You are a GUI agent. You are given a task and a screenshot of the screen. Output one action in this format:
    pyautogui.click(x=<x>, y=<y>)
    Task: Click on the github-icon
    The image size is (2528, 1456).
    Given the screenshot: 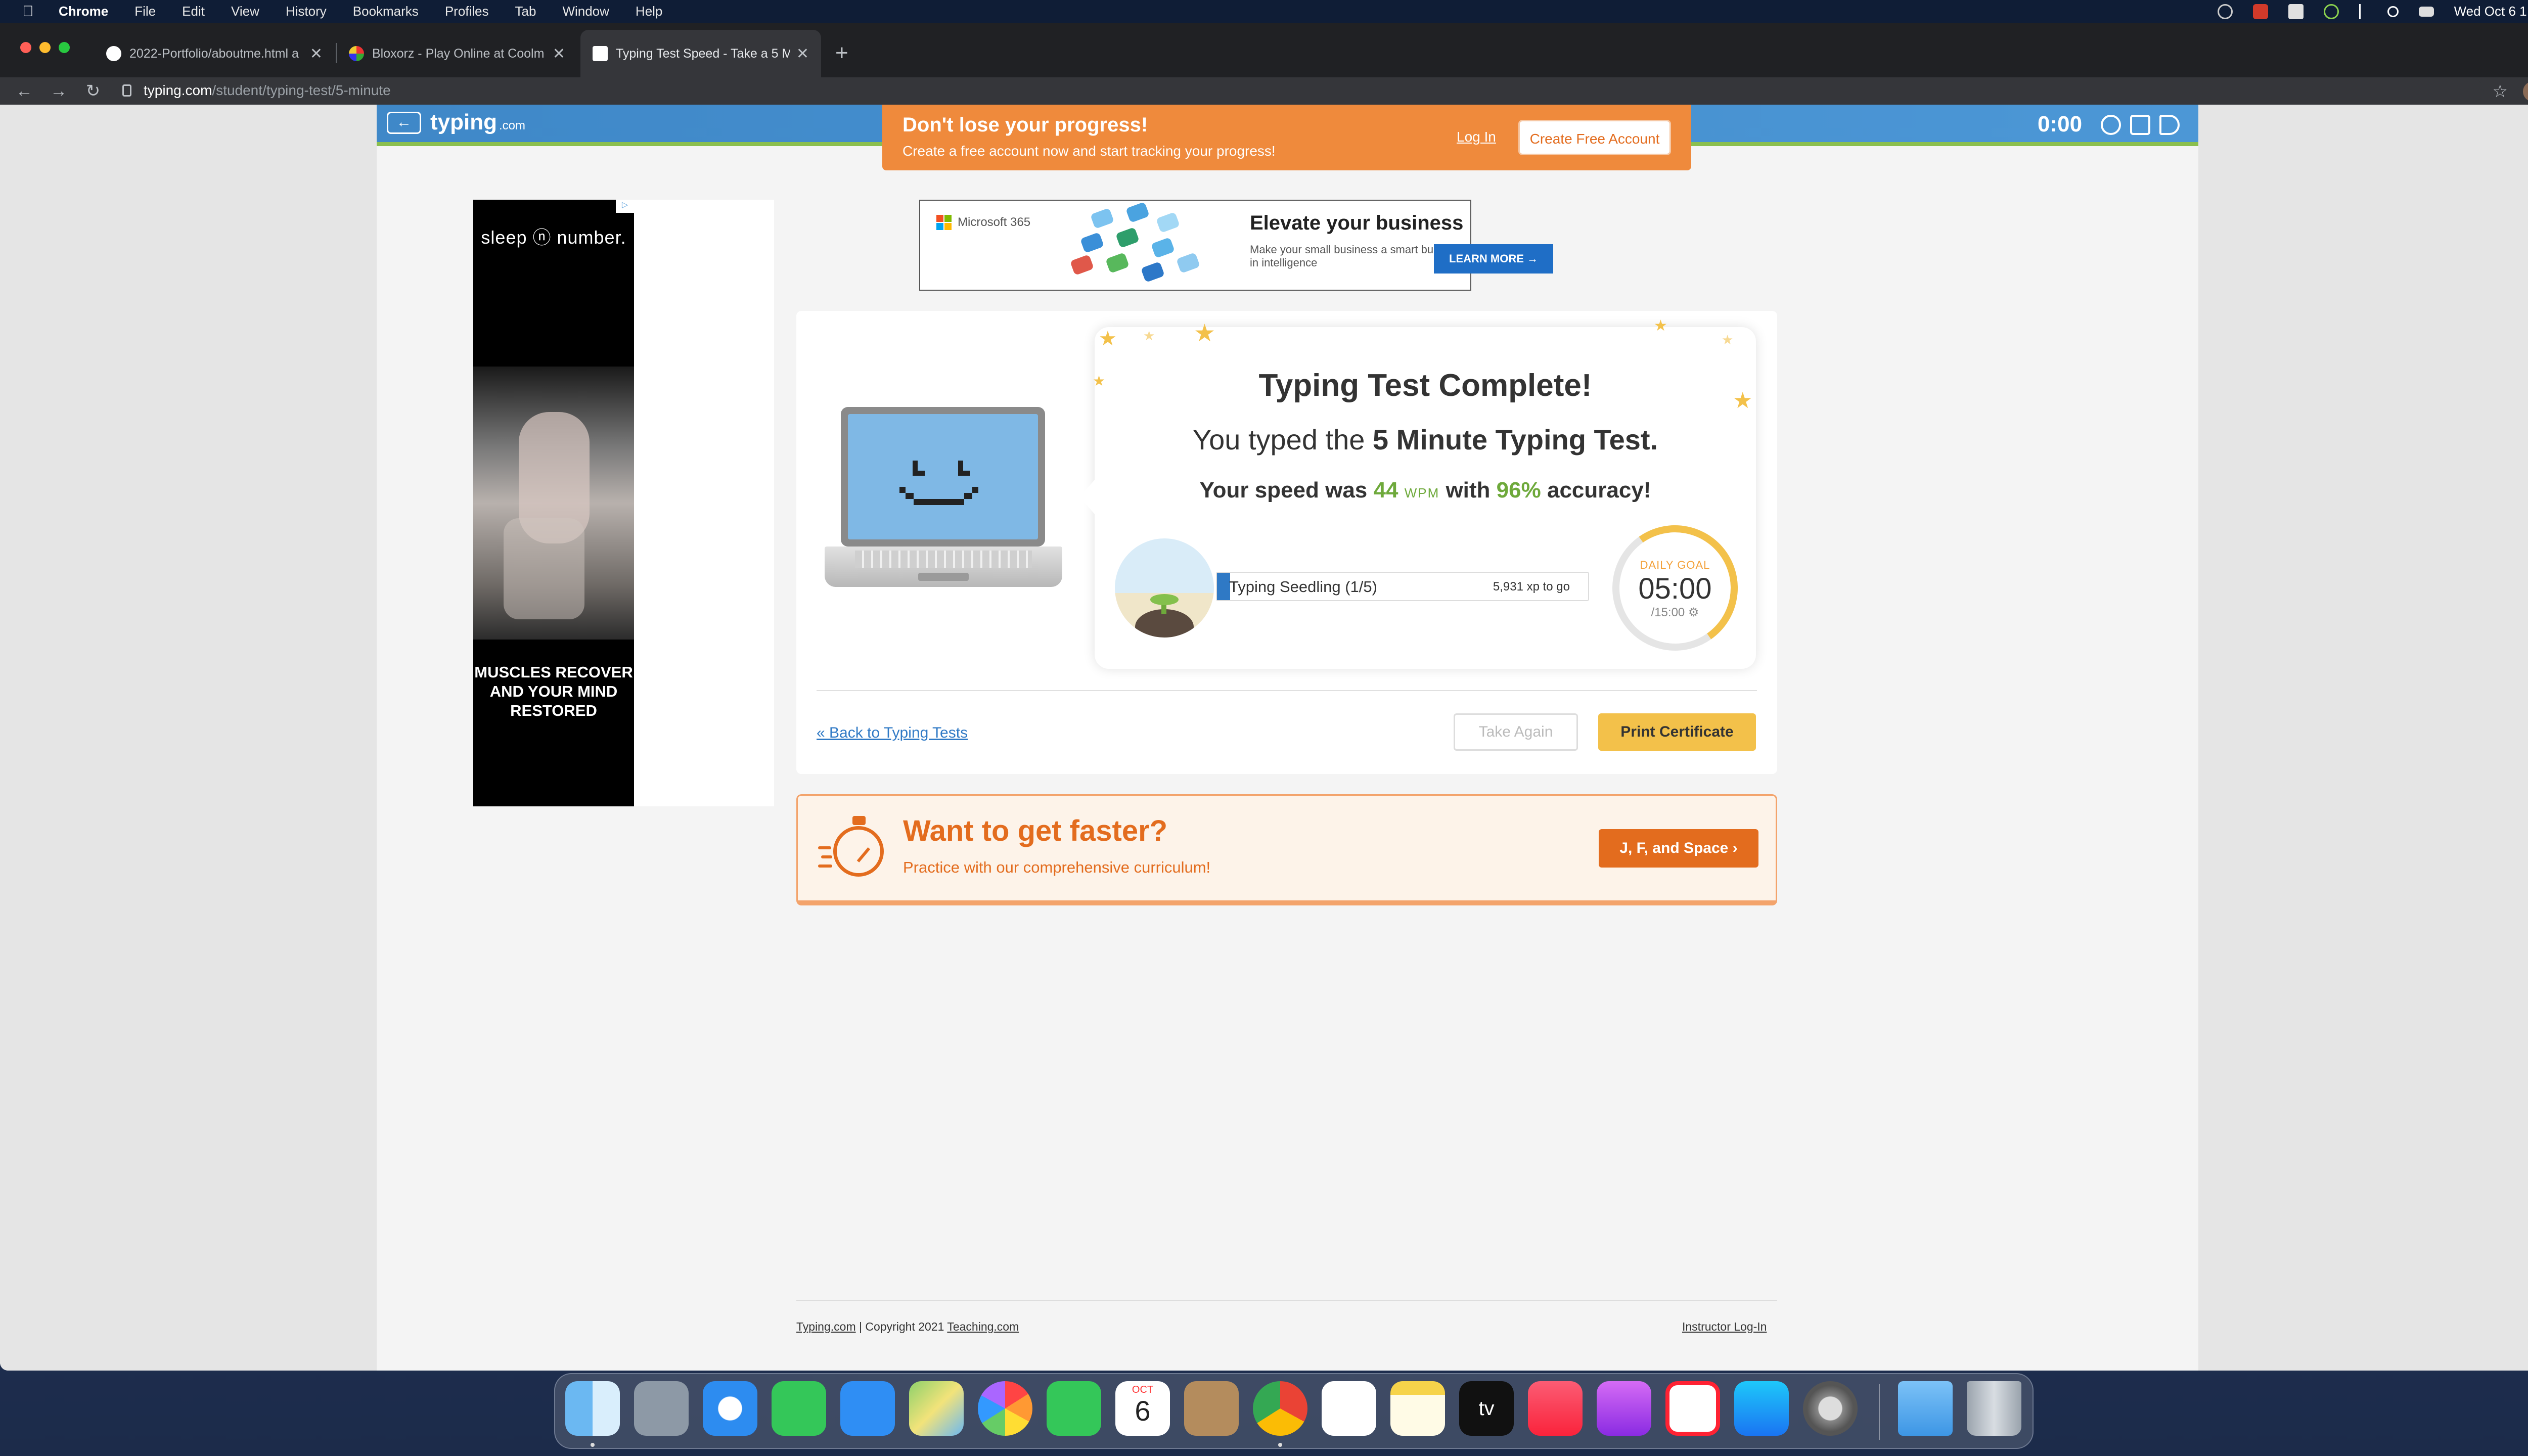 What is the action you would take?
    pyautogui.click(x=114, y=53)
    